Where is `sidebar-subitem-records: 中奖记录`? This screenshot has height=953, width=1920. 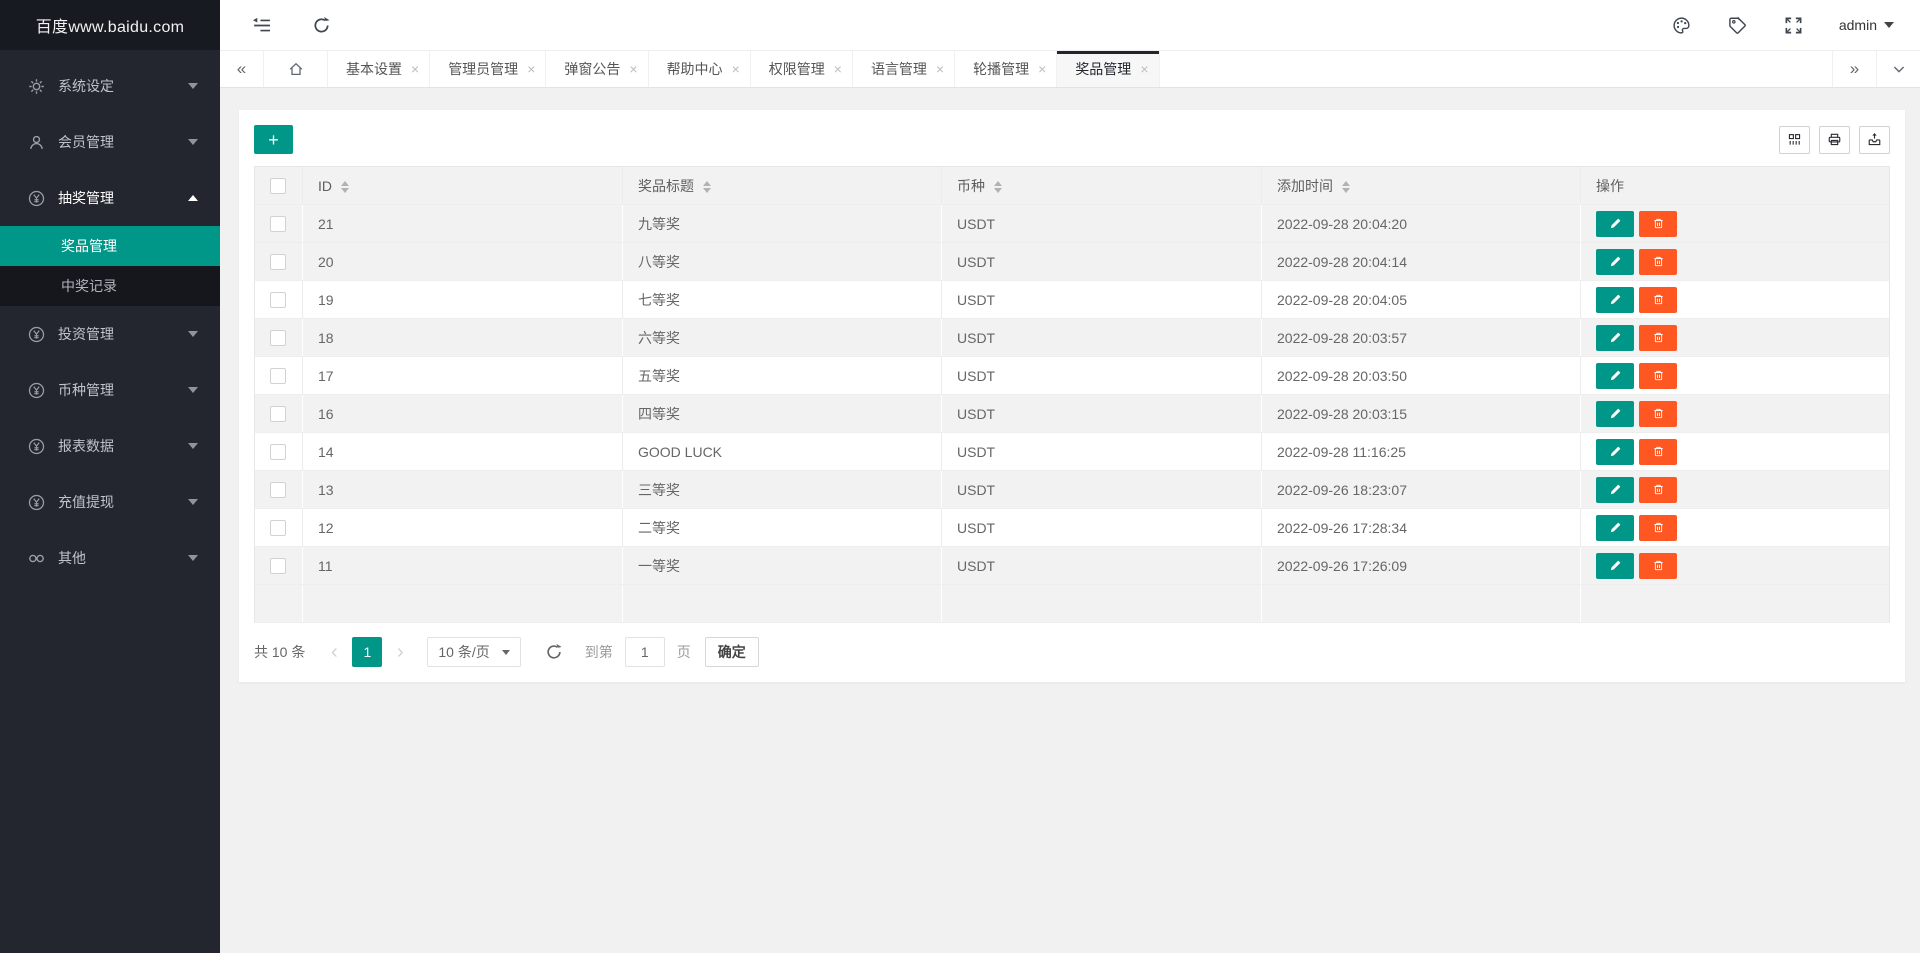 sidebar-subitem-records: 中奖记录 is located at coordinates (110, 286).